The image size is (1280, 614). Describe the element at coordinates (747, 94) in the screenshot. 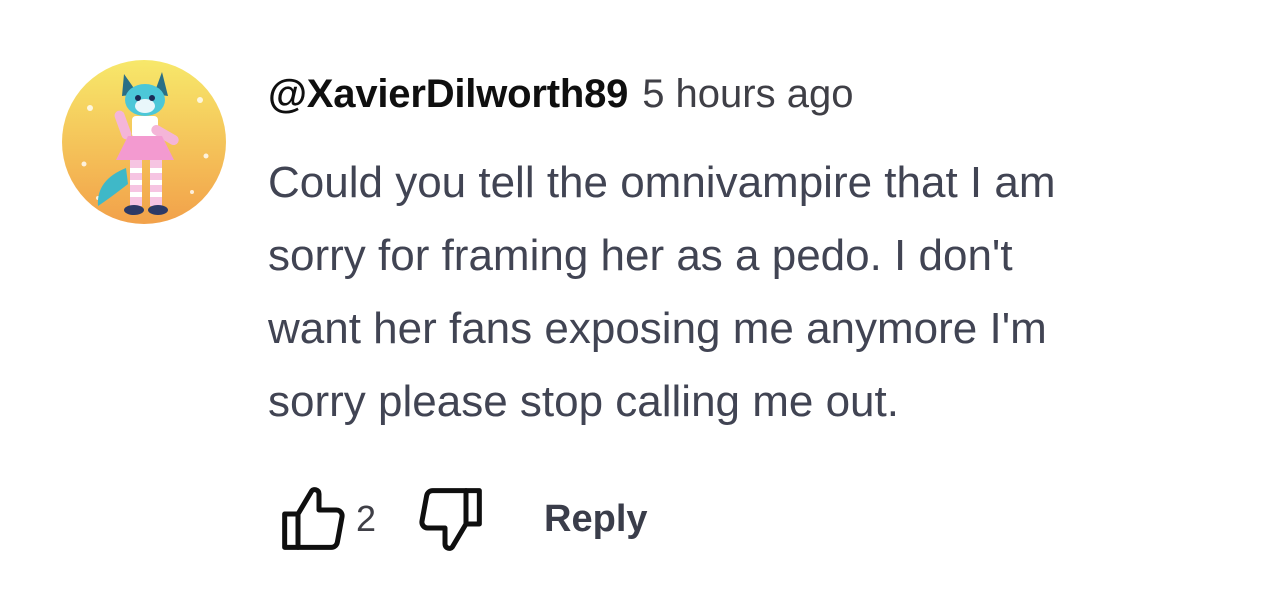

I see `timestamp: 5 hours ago` at that location.